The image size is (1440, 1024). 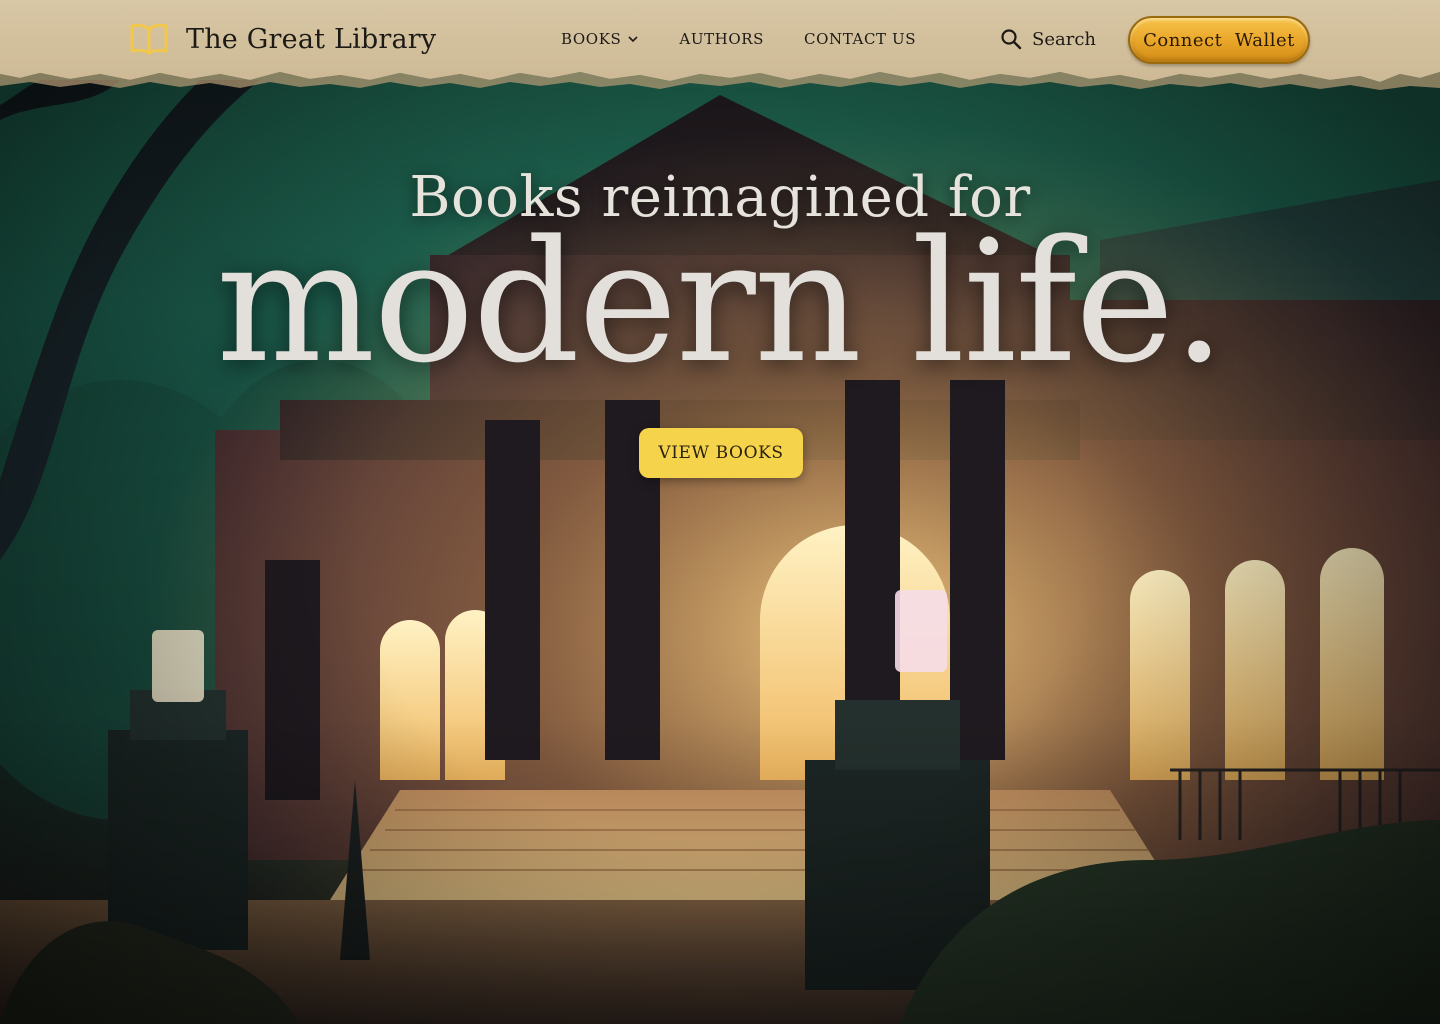 What do you see at coordinates (721, 453) in the screenshot?
I see `view-books-button: VIEW BOOKS` at bounding box center [721, 453].